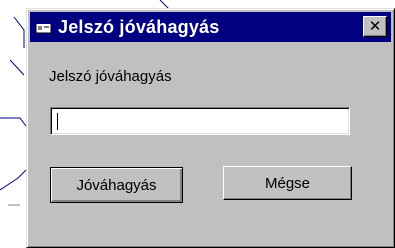  I want to click on password-input, so click(200, 121).